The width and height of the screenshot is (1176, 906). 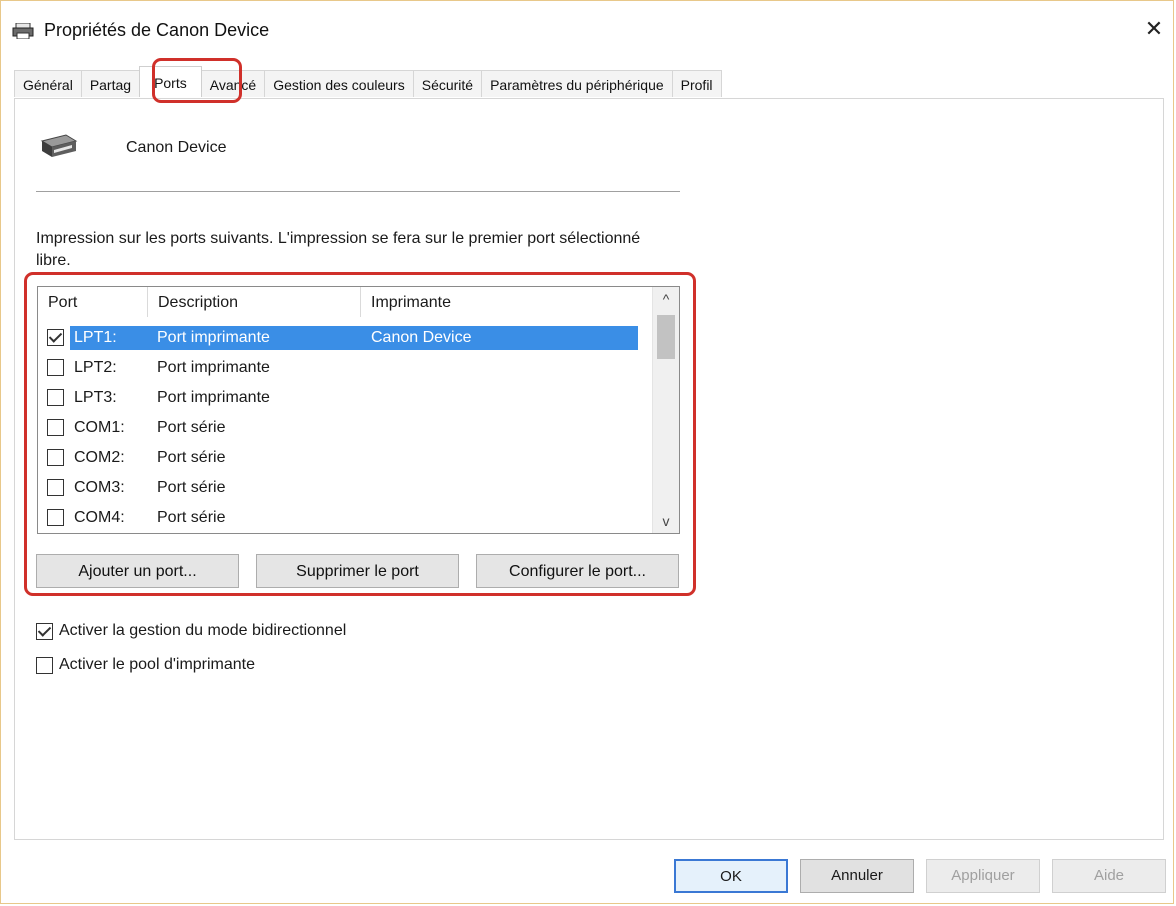 What do you see at coordinates (696, 83) in the screenshot?
I see `tab-profile: Profil` at bounding box center [696, 83].